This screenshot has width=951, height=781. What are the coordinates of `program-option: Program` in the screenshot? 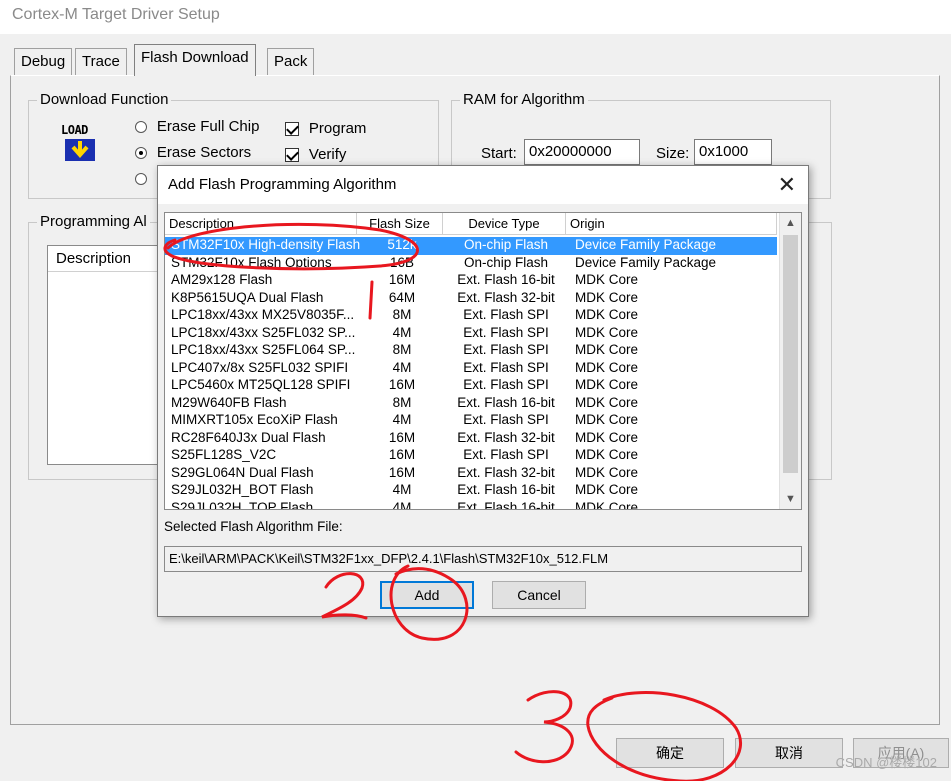 It's located at (325, 128).